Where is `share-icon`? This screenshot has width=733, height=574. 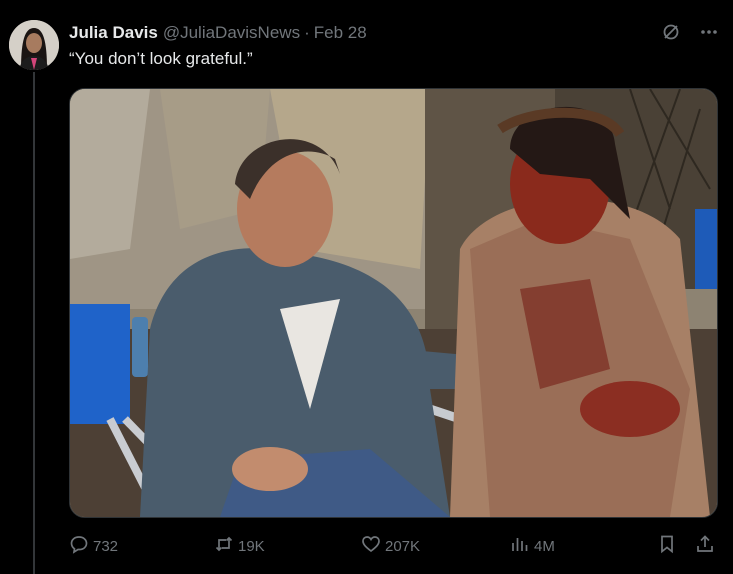
share-icon is located at coordinates (705, 546).